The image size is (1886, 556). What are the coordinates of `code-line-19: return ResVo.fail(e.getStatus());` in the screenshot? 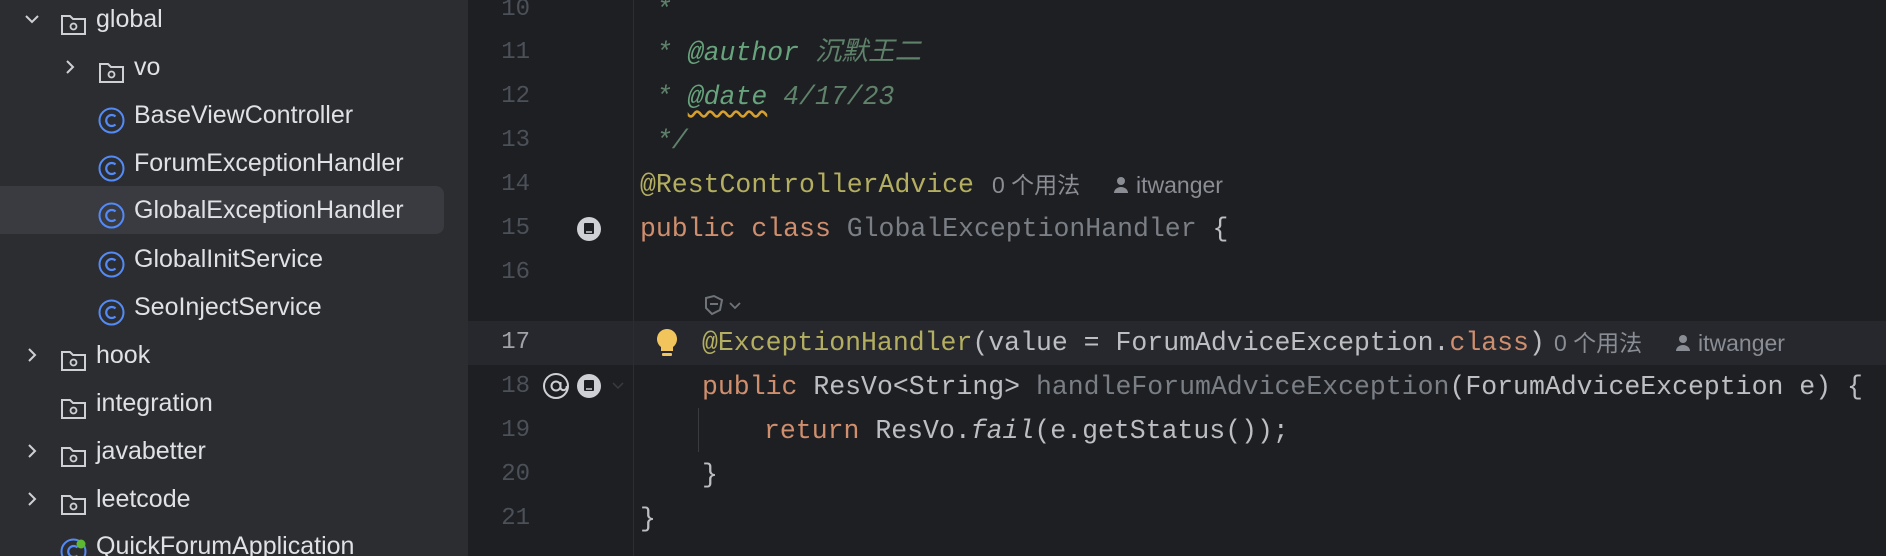 It's located at (1026, 431).